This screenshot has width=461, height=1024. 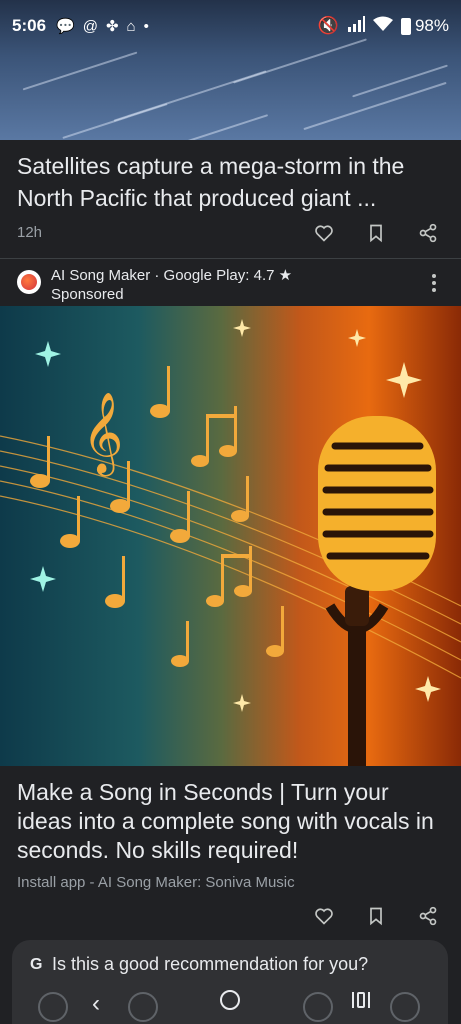 I want to click on article-actions, so click(x=376, y=233).